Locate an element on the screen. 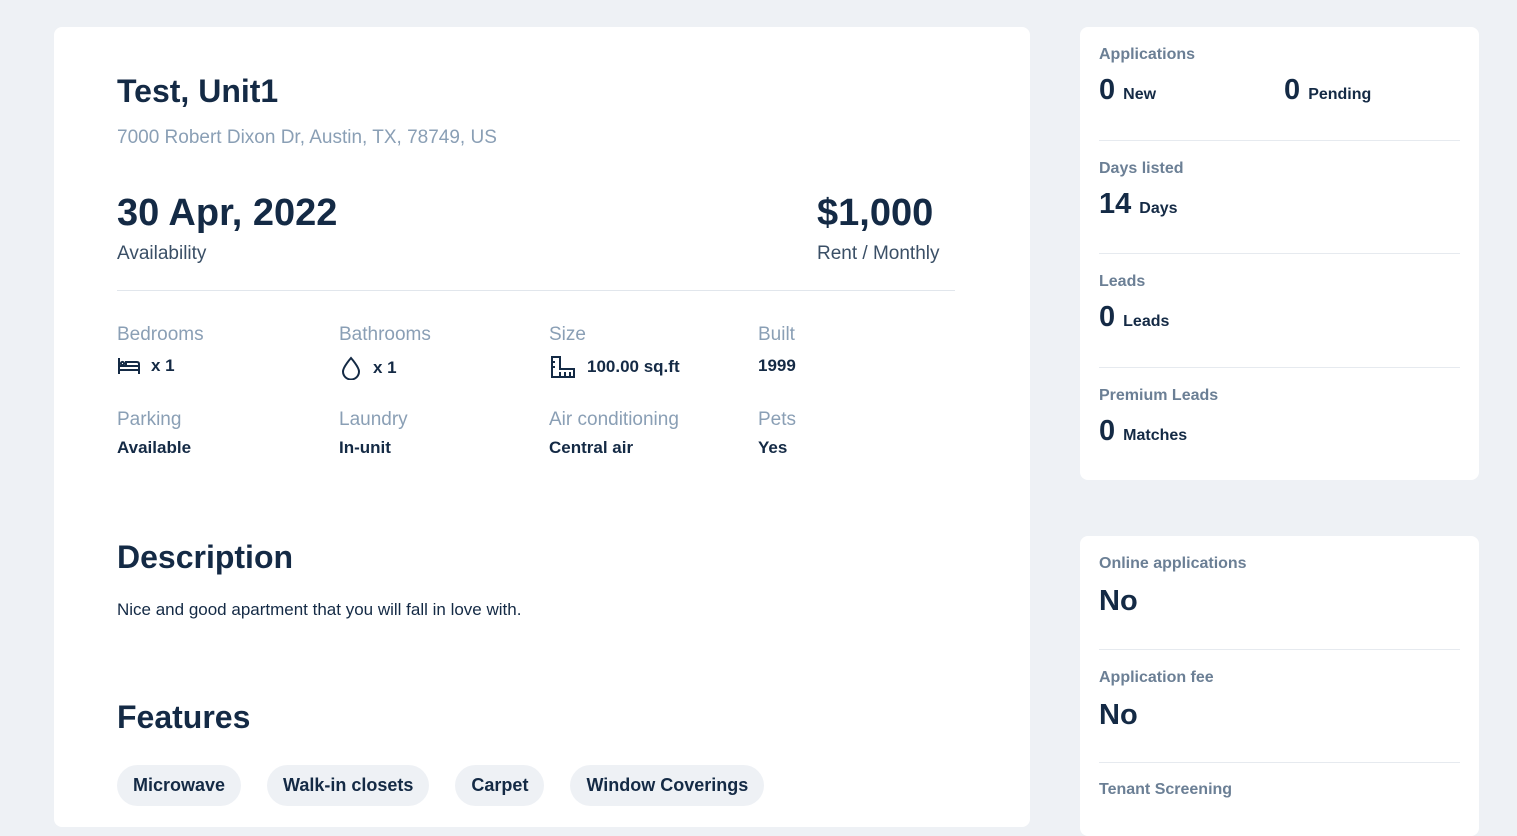 The width and height of the screenshot is (1517, 836). ruler-icon is located at coordinates (563, 367).